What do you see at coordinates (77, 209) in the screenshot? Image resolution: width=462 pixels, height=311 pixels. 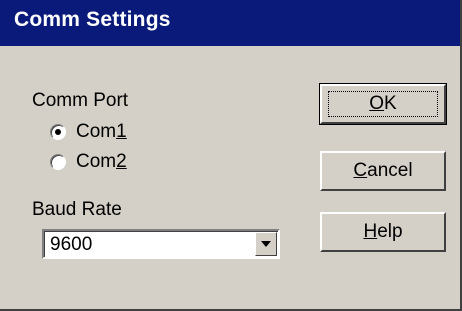 I see `baud-rate-label: Baud Rate` at bounding box center [77, 209].